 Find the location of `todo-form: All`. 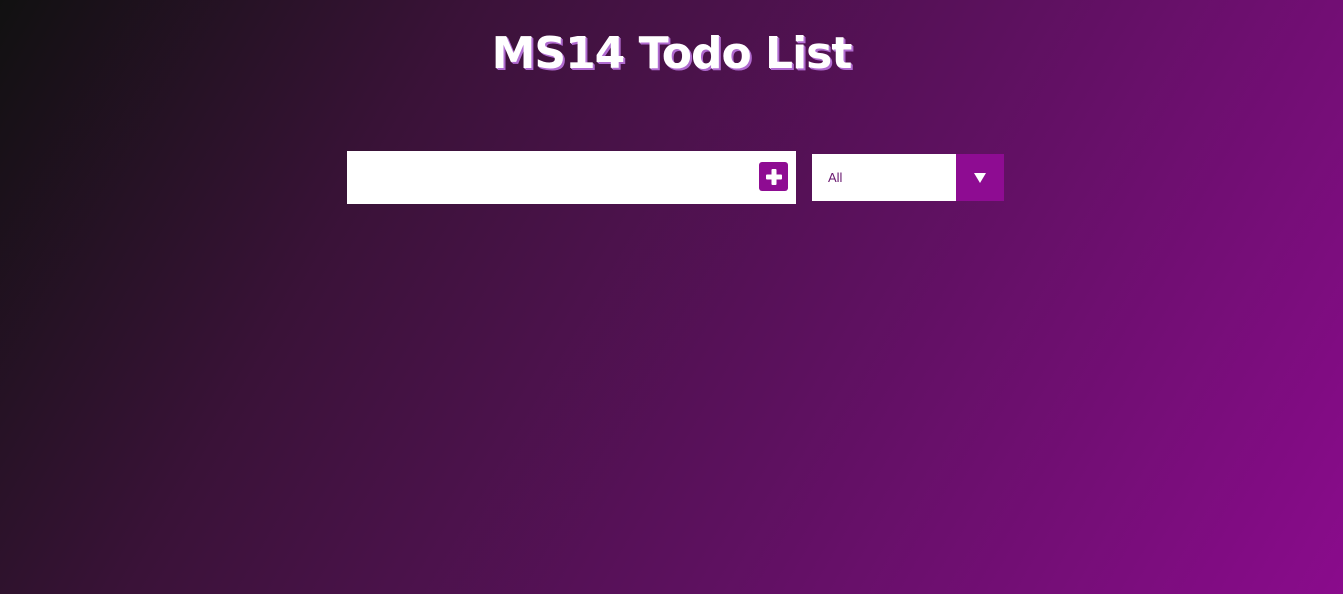

todo-form: All is located at coordinates (675, 177).